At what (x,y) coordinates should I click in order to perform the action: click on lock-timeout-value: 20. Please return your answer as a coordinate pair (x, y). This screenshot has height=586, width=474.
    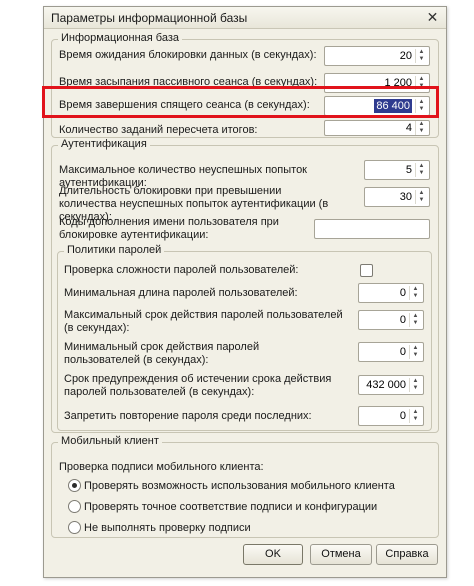
    Looking at the image, I should click on (405, 56).